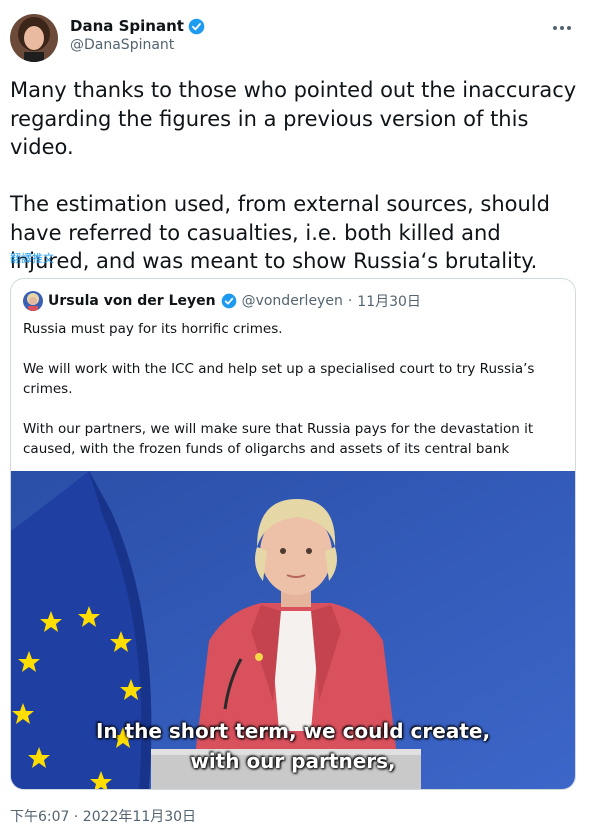 The image size is (590, 838). Describe the element at coordinates (32, 258) in the screenshot. I see `translate-tweet-link: 翻譯推文` at that location.